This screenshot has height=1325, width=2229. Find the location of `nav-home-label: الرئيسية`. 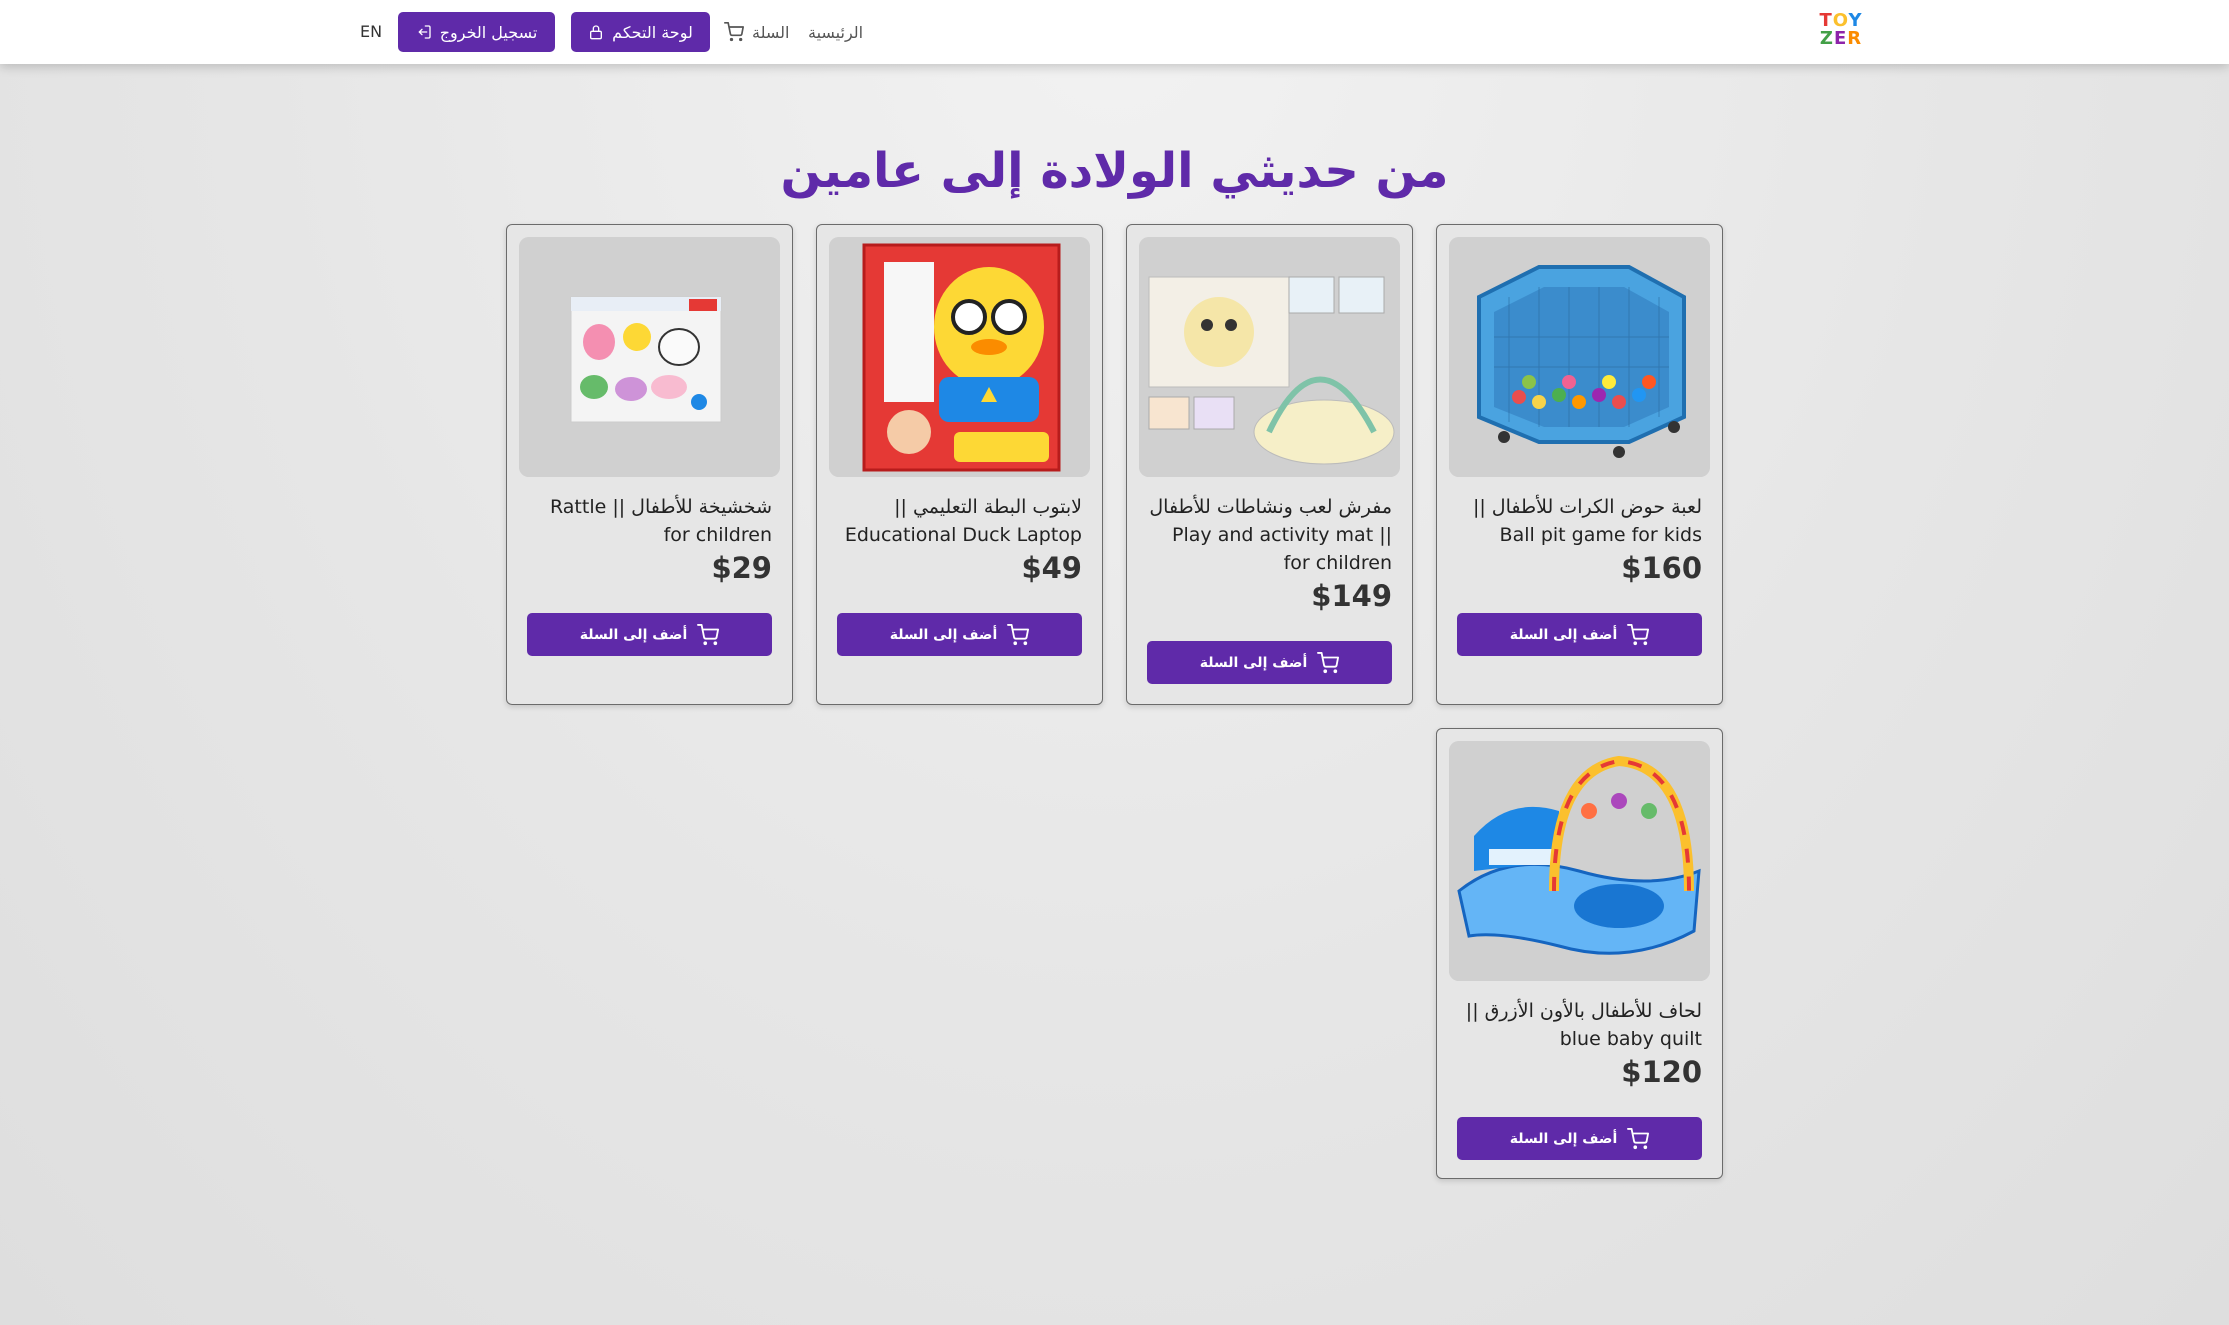

nav-home-label: الرئيسية is located at coordinates (836, 32).